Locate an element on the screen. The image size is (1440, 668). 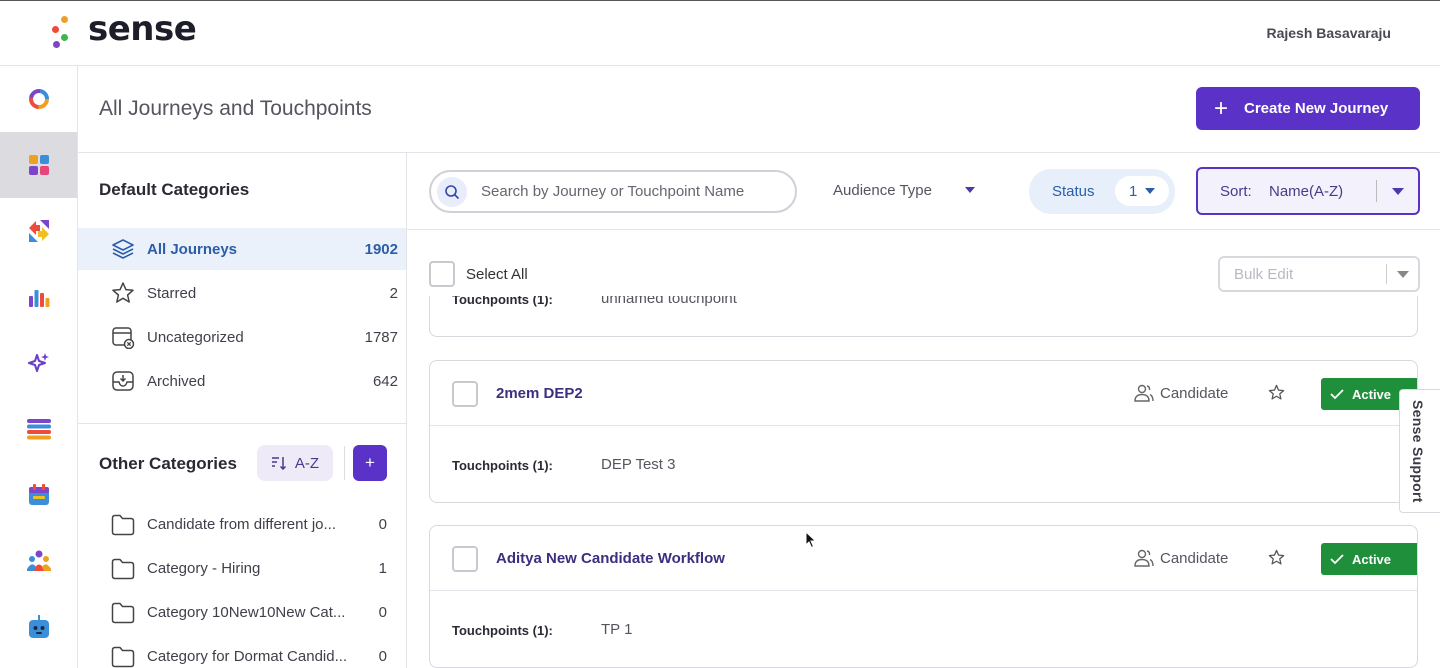
create-new-journey-button: + Create New Journey is located at coordinates (1308, 108).